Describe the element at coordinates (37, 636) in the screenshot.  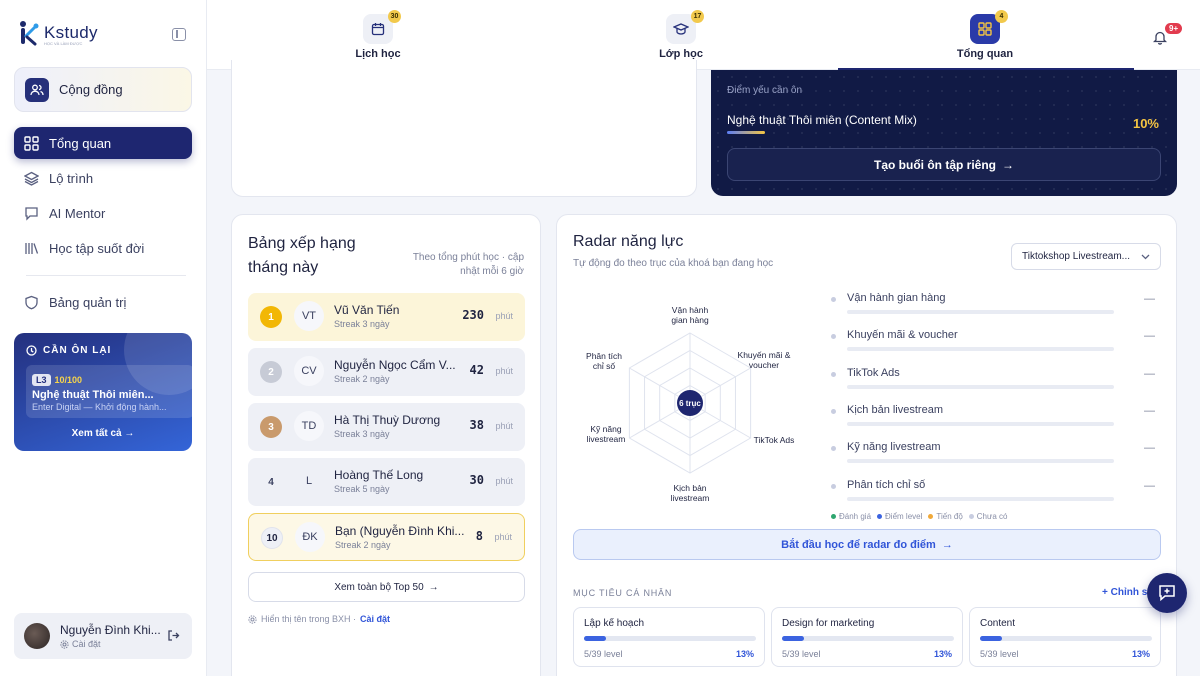
I see `avatar` at that location.